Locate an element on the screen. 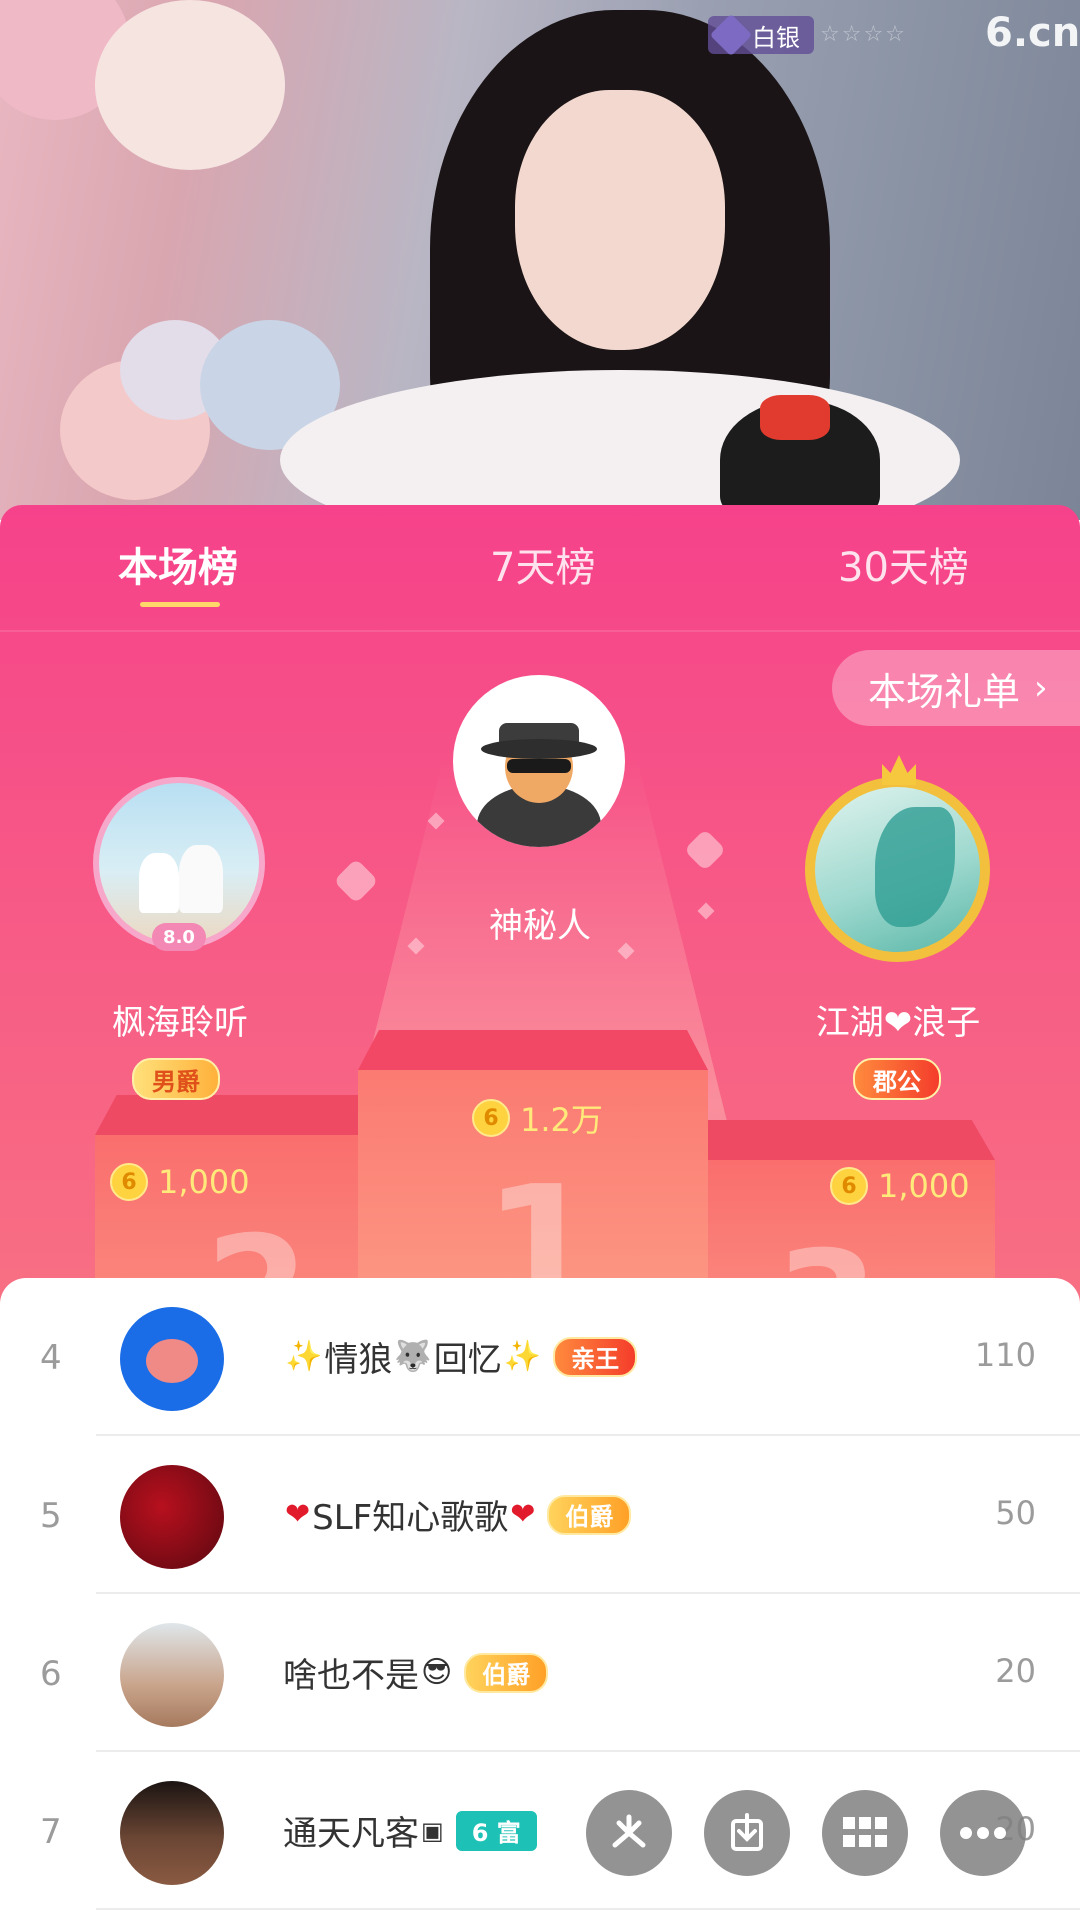 The image size is (1080, 1920). score-third: 6 1,000 is located at coordinates (900, 1186).